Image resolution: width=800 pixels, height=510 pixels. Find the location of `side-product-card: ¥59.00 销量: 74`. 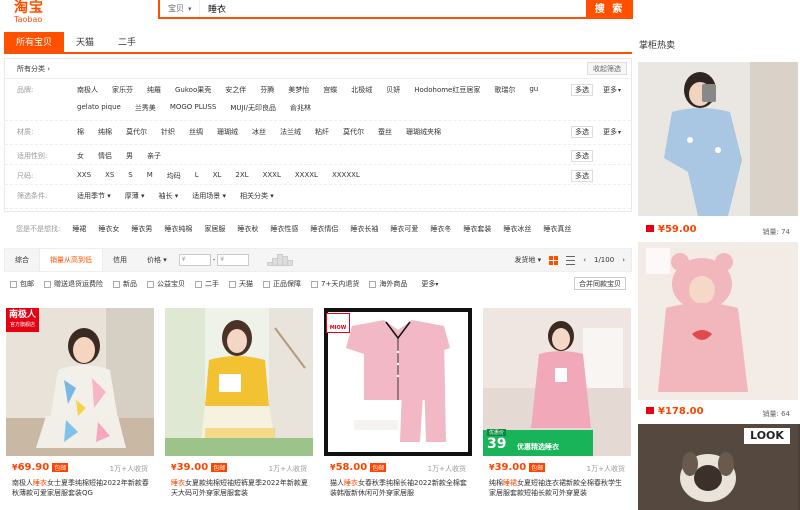

side-product-card: ¥59.00 销量: 74 is located at coordinates (719, 149).